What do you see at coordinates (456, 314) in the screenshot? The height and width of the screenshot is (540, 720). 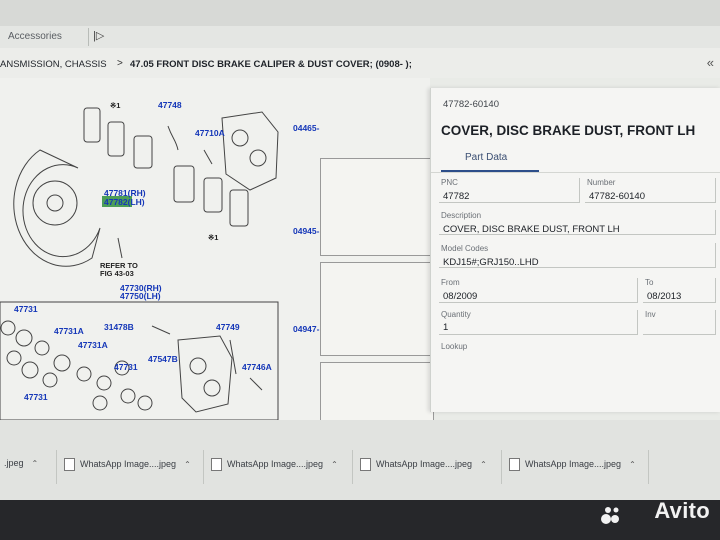 I see `quantity-label: Quantity` at bounding box center [456, 314].